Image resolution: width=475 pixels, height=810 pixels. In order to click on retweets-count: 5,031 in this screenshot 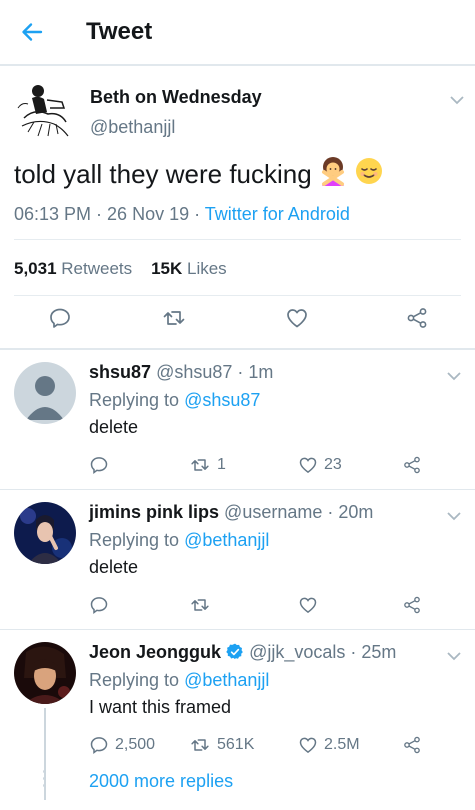, I will do `click(35, 268)`.